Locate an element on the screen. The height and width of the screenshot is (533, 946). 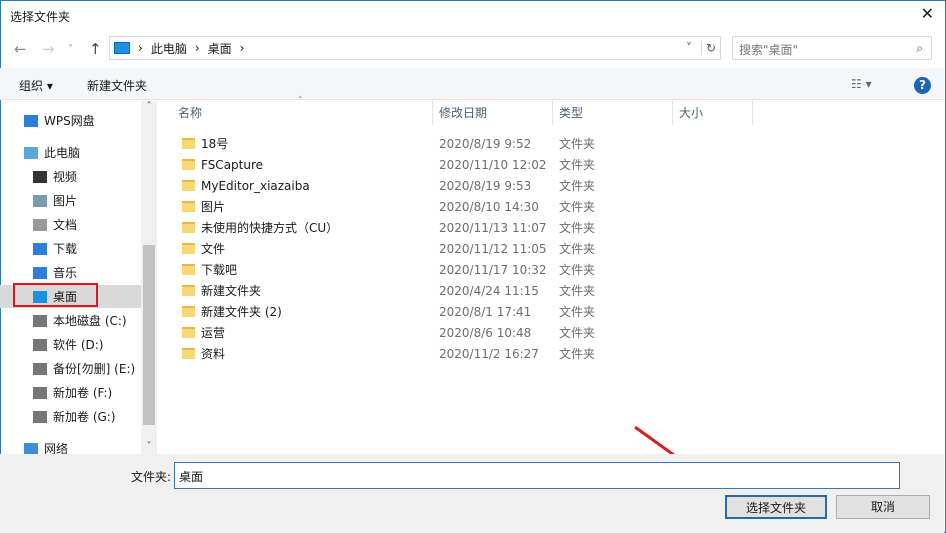
file-name: 新建文件夹 (2) is located at coordinates (241, 312).